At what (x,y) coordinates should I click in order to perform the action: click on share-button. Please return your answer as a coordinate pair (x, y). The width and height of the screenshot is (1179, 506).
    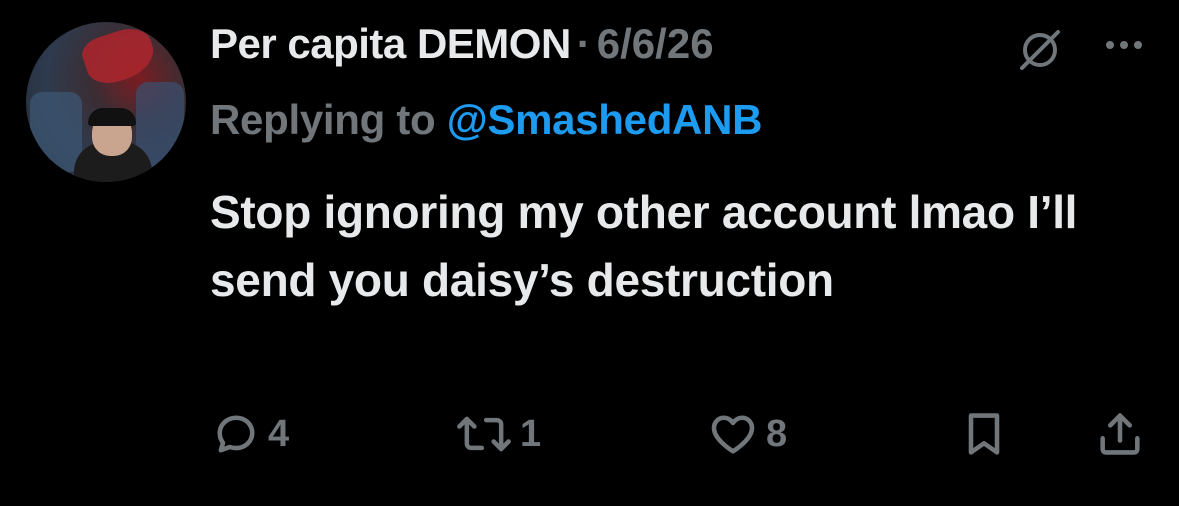
    Looking at the image, I should click on (1120, 434).